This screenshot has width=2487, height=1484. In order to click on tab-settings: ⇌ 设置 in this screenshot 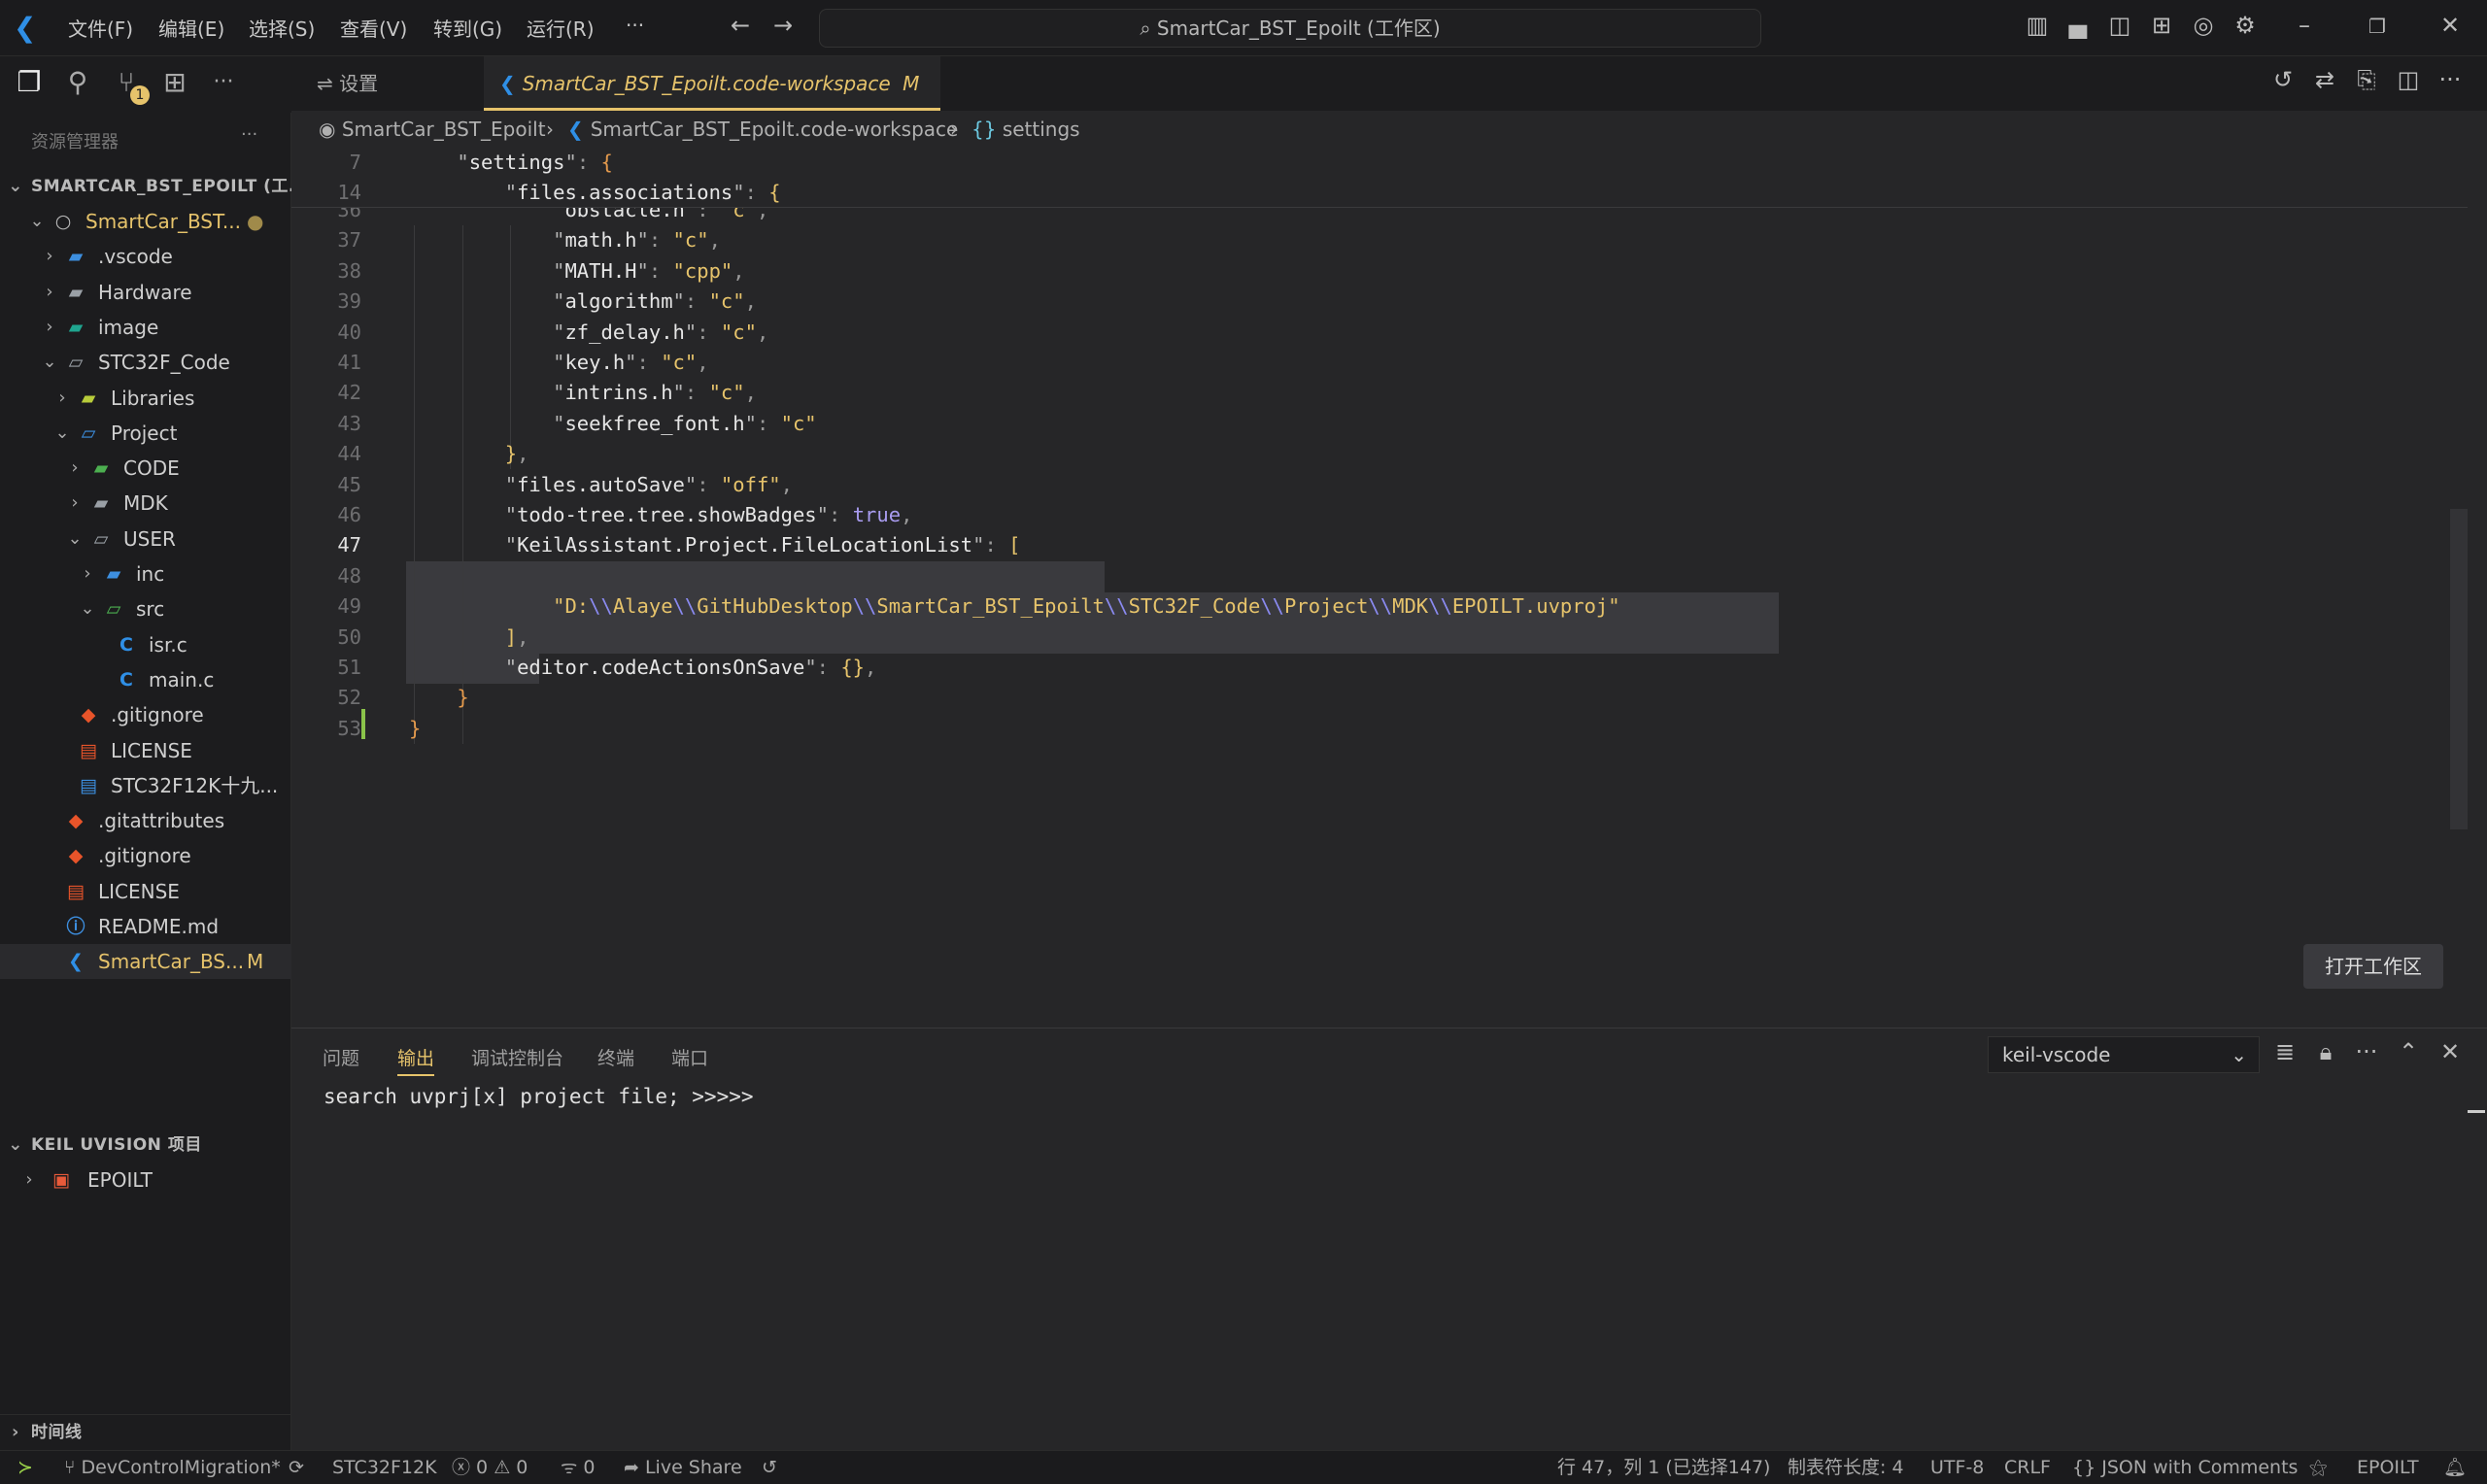, I will do `click(347, 84)`.